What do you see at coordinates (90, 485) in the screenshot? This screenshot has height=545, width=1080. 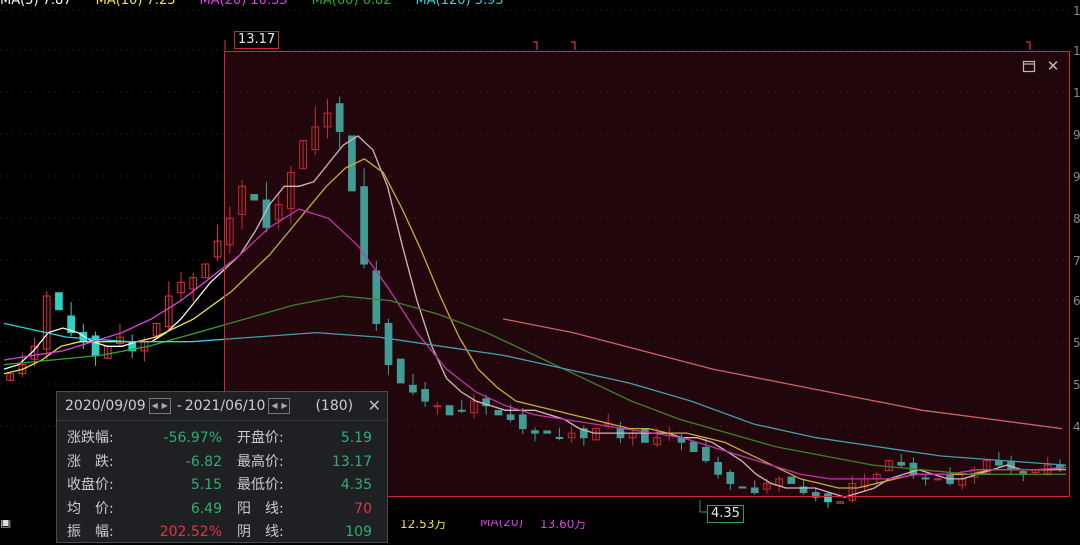 I see `stat-label: 收盘价:` at bounding box center [90, 485].